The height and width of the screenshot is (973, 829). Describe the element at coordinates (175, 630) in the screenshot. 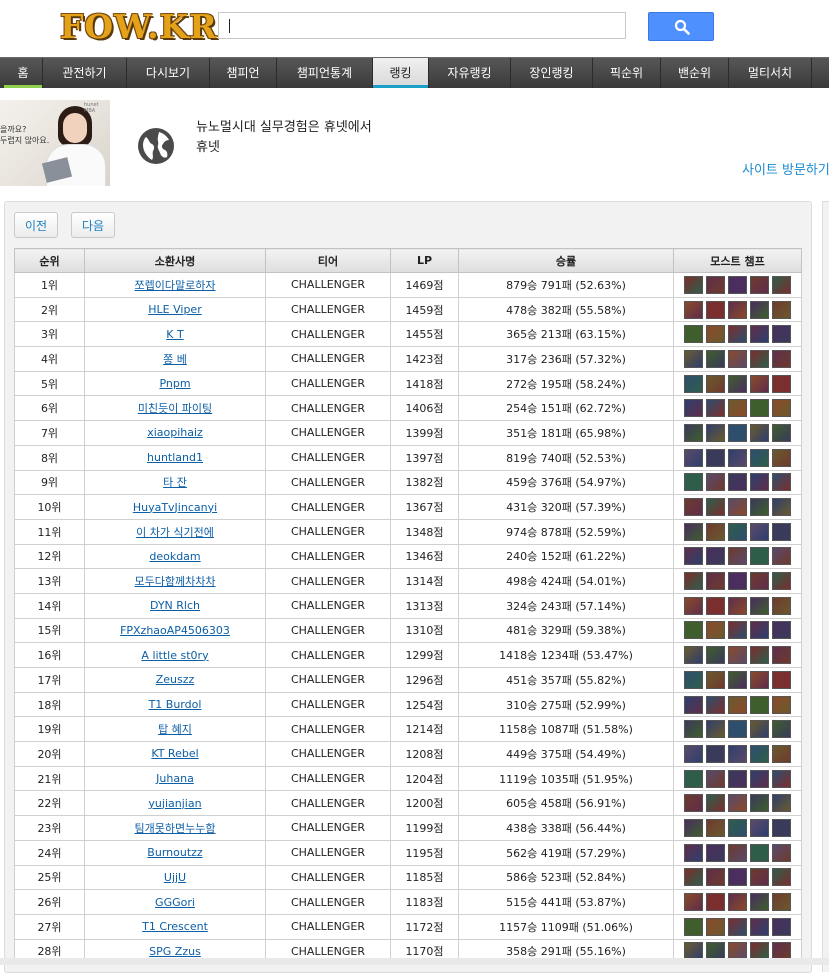

I see `summoner-link: FPXzhaoAP4506303` at that location.